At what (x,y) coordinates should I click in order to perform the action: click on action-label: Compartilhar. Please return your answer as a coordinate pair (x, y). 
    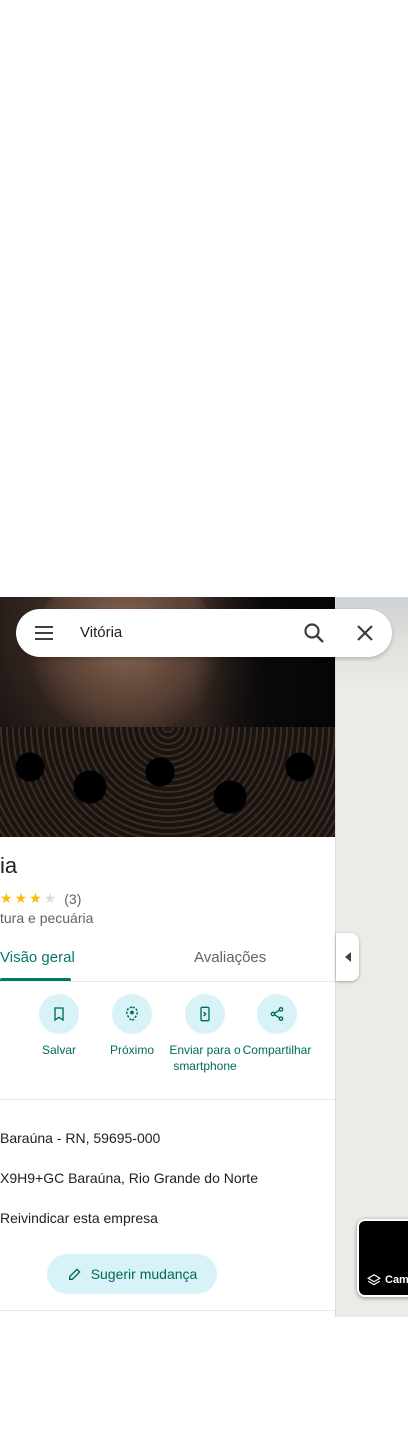
    Looking at the image, I should click on (277, 1050).